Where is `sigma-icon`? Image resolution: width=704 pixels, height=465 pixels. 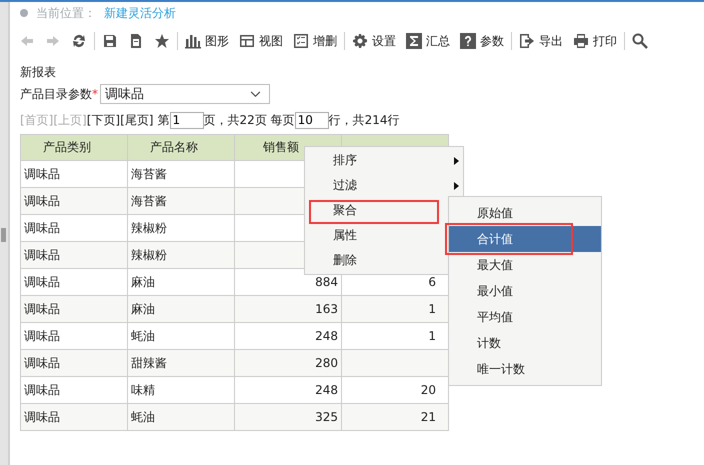
sigma-icon is located at coordinates (414, 41).